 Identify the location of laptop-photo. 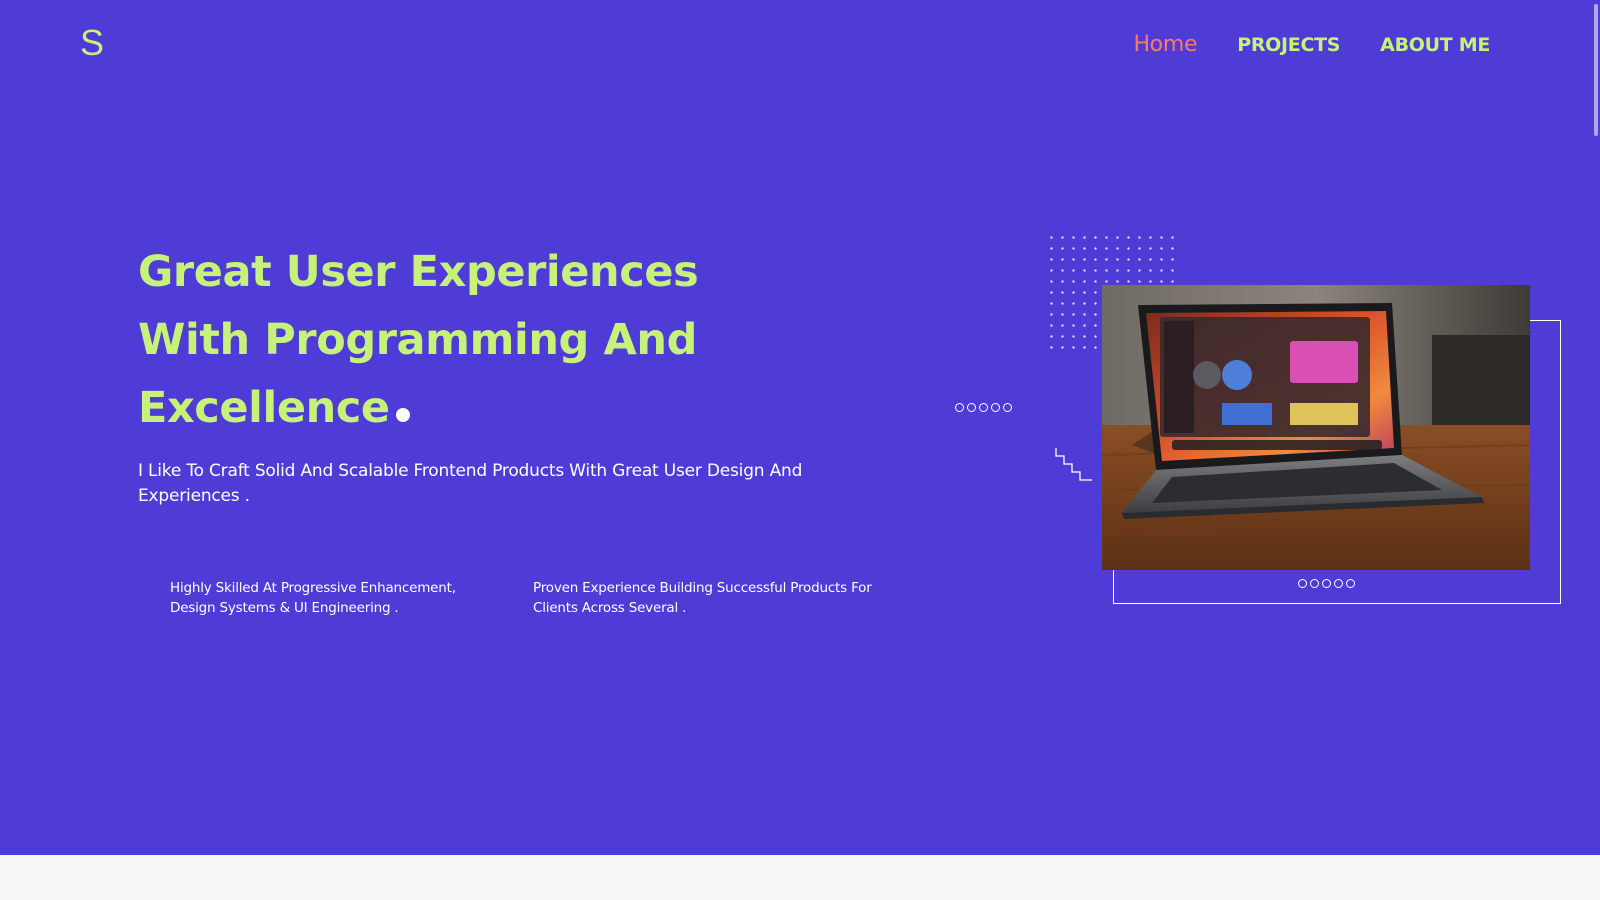
(1316, 427).